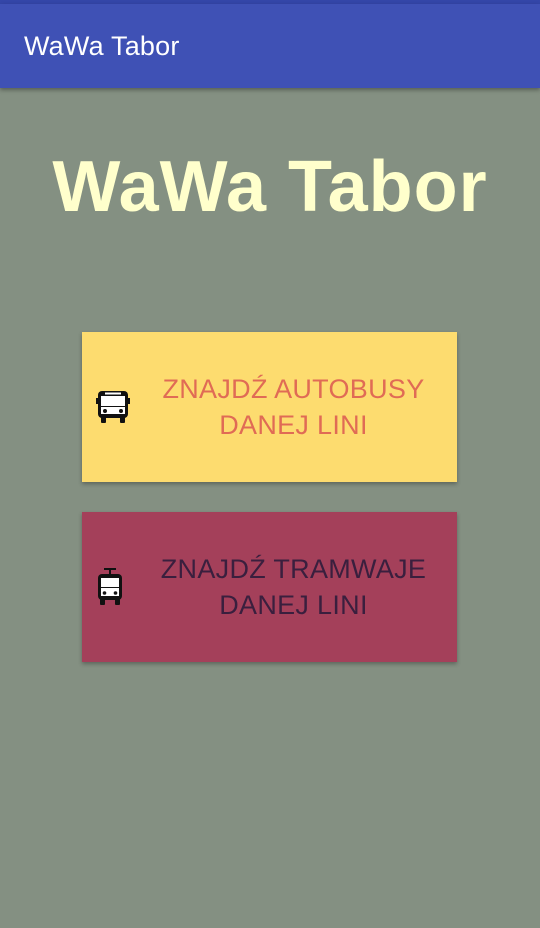 This screenshot has width=540, height=928. Describe the element at coordinates (110, 587) in the screenshot. I see `tram-icon` at that location.